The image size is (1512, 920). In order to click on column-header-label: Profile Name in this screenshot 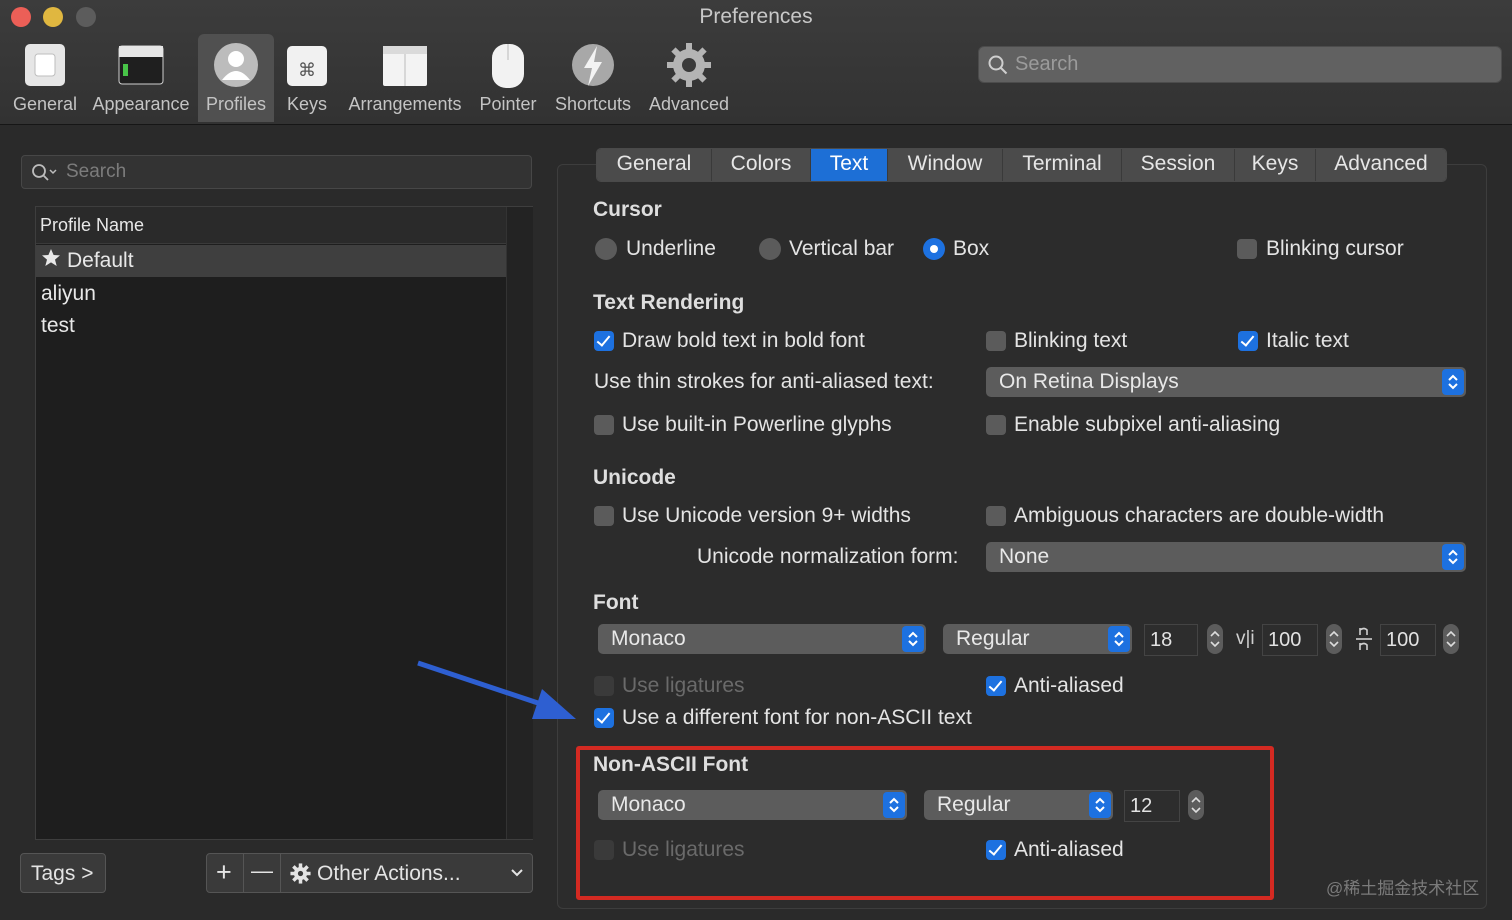, I will do `click(92, 225)`.